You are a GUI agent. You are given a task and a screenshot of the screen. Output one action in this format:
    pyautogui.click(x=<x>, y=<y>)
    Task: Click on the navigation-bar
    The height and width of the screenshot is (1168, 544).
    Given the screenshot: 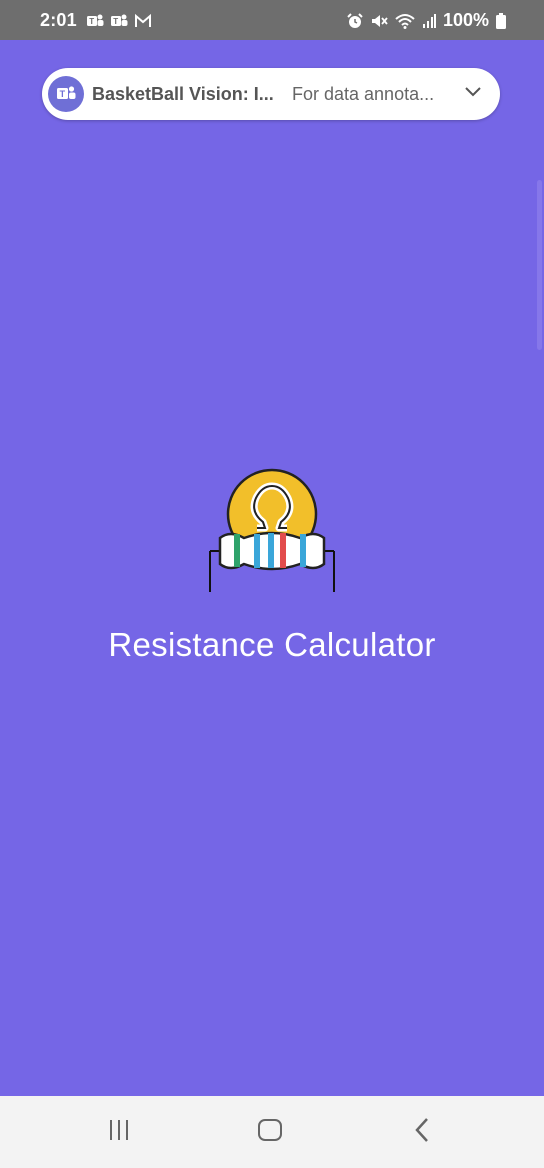 What is the action you would take?
    pyautogui.click(x=272, y=1132)
    